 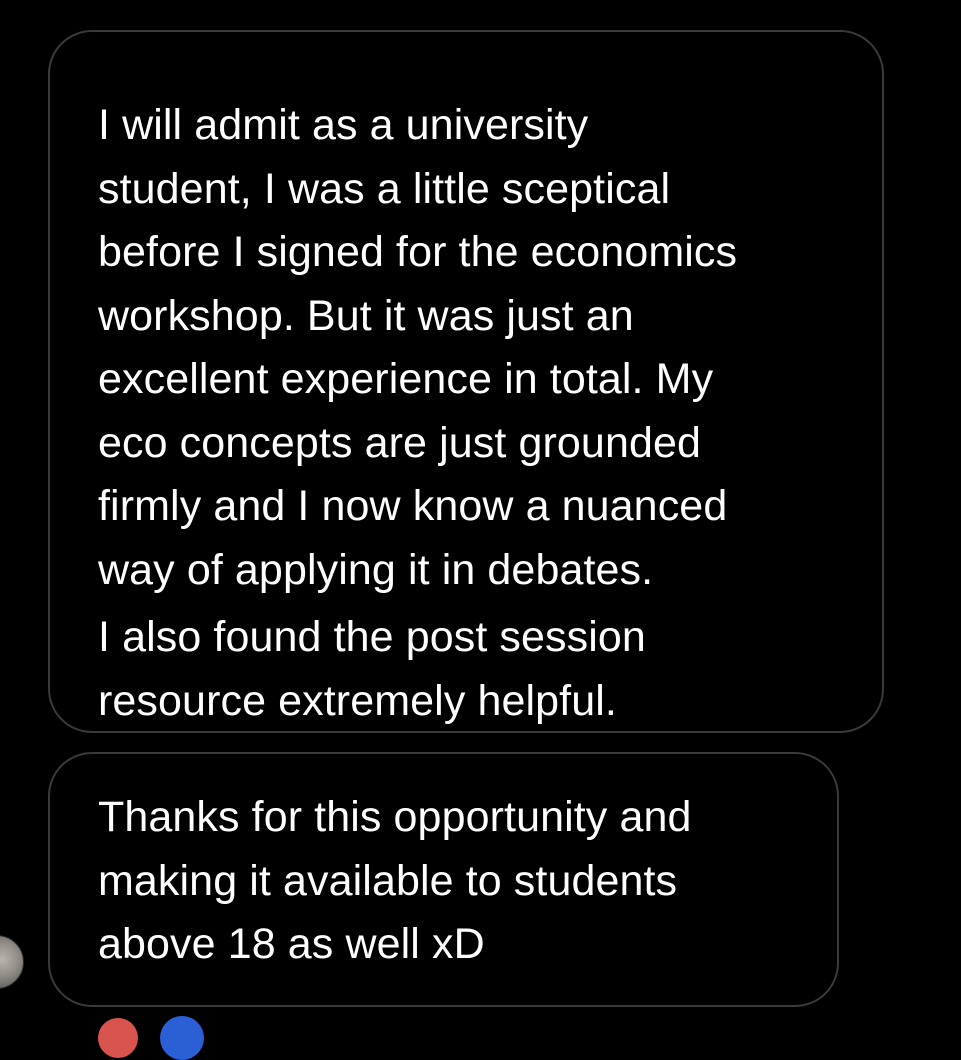 What do you see at coordinates (182, 1038) in the screenshot?
I see `blue-reaction-icon` at bounding box center [182, 1038].